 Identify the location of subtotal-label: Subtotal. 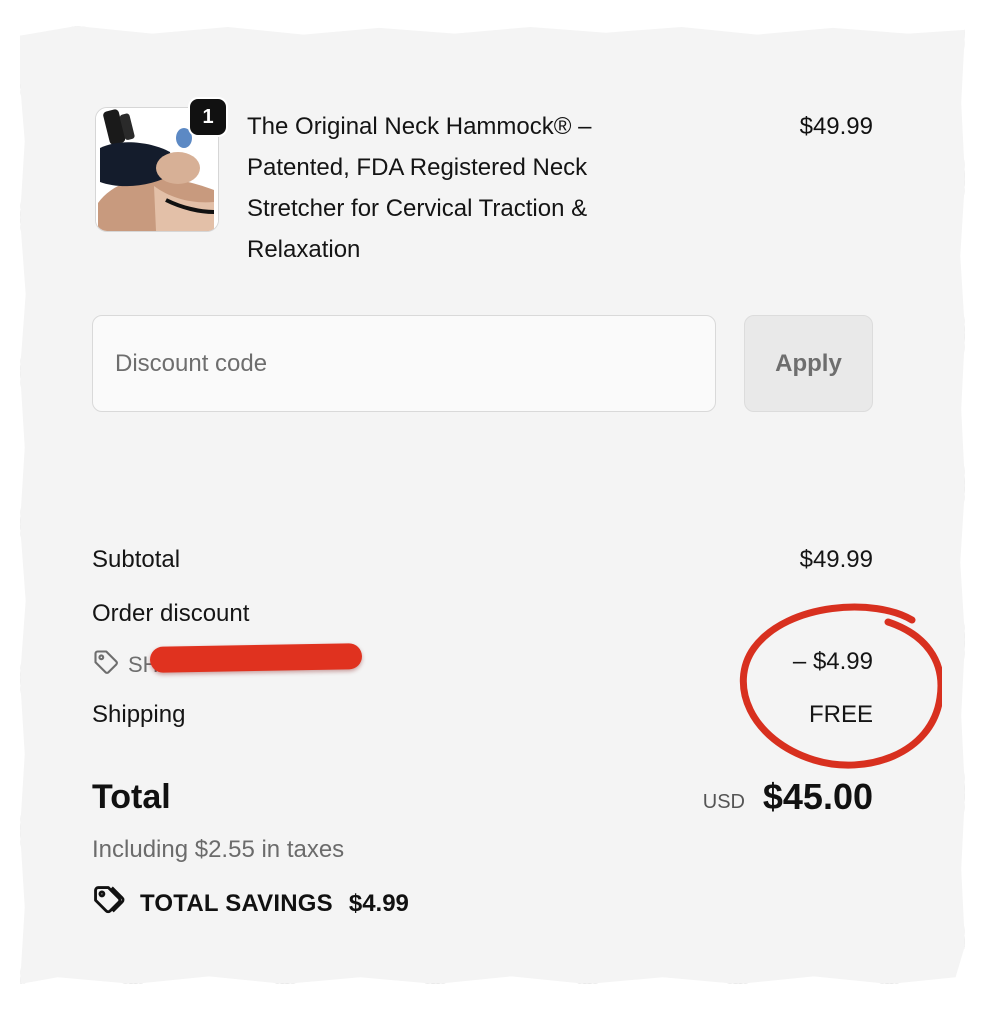
(136, 559).